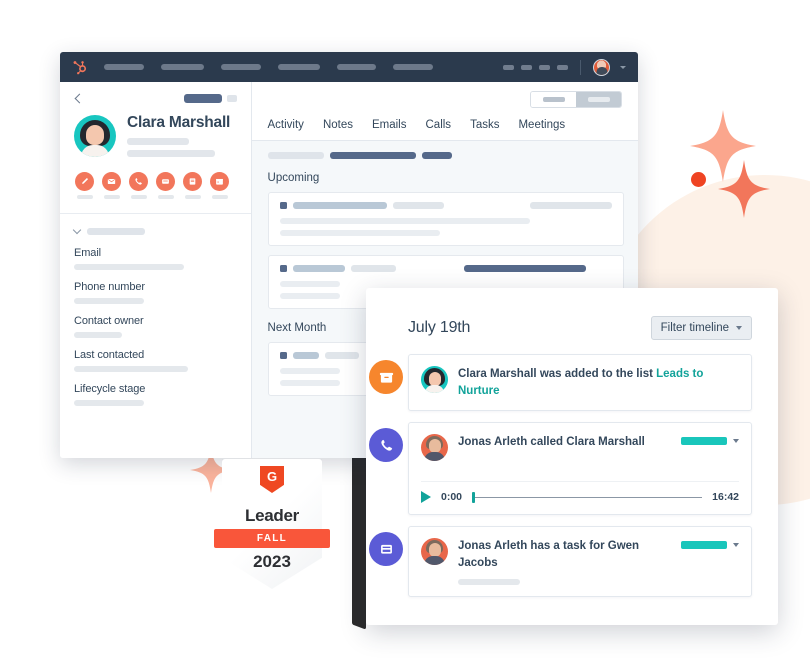 This screenshot has width=810, height=663. I want to click on field-label: Phone number, so click(109, 287).